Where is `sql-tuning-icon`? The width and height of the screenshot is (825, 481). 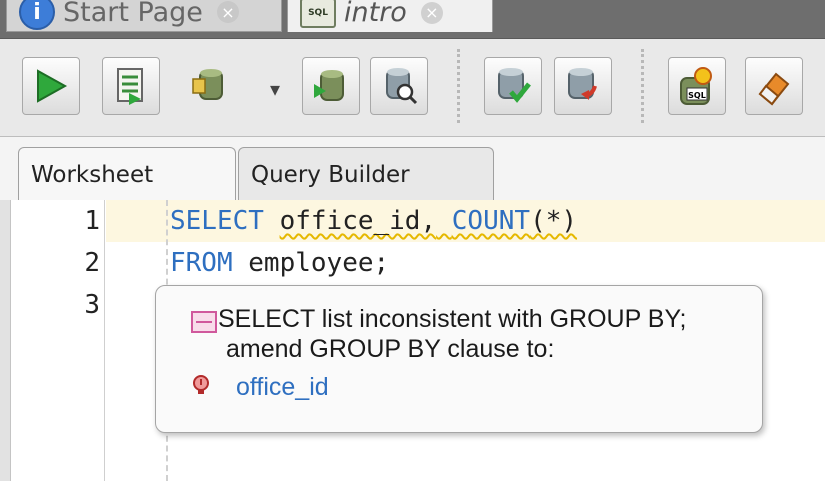 sql-tuning-icon is located at coordinates (402, 86).